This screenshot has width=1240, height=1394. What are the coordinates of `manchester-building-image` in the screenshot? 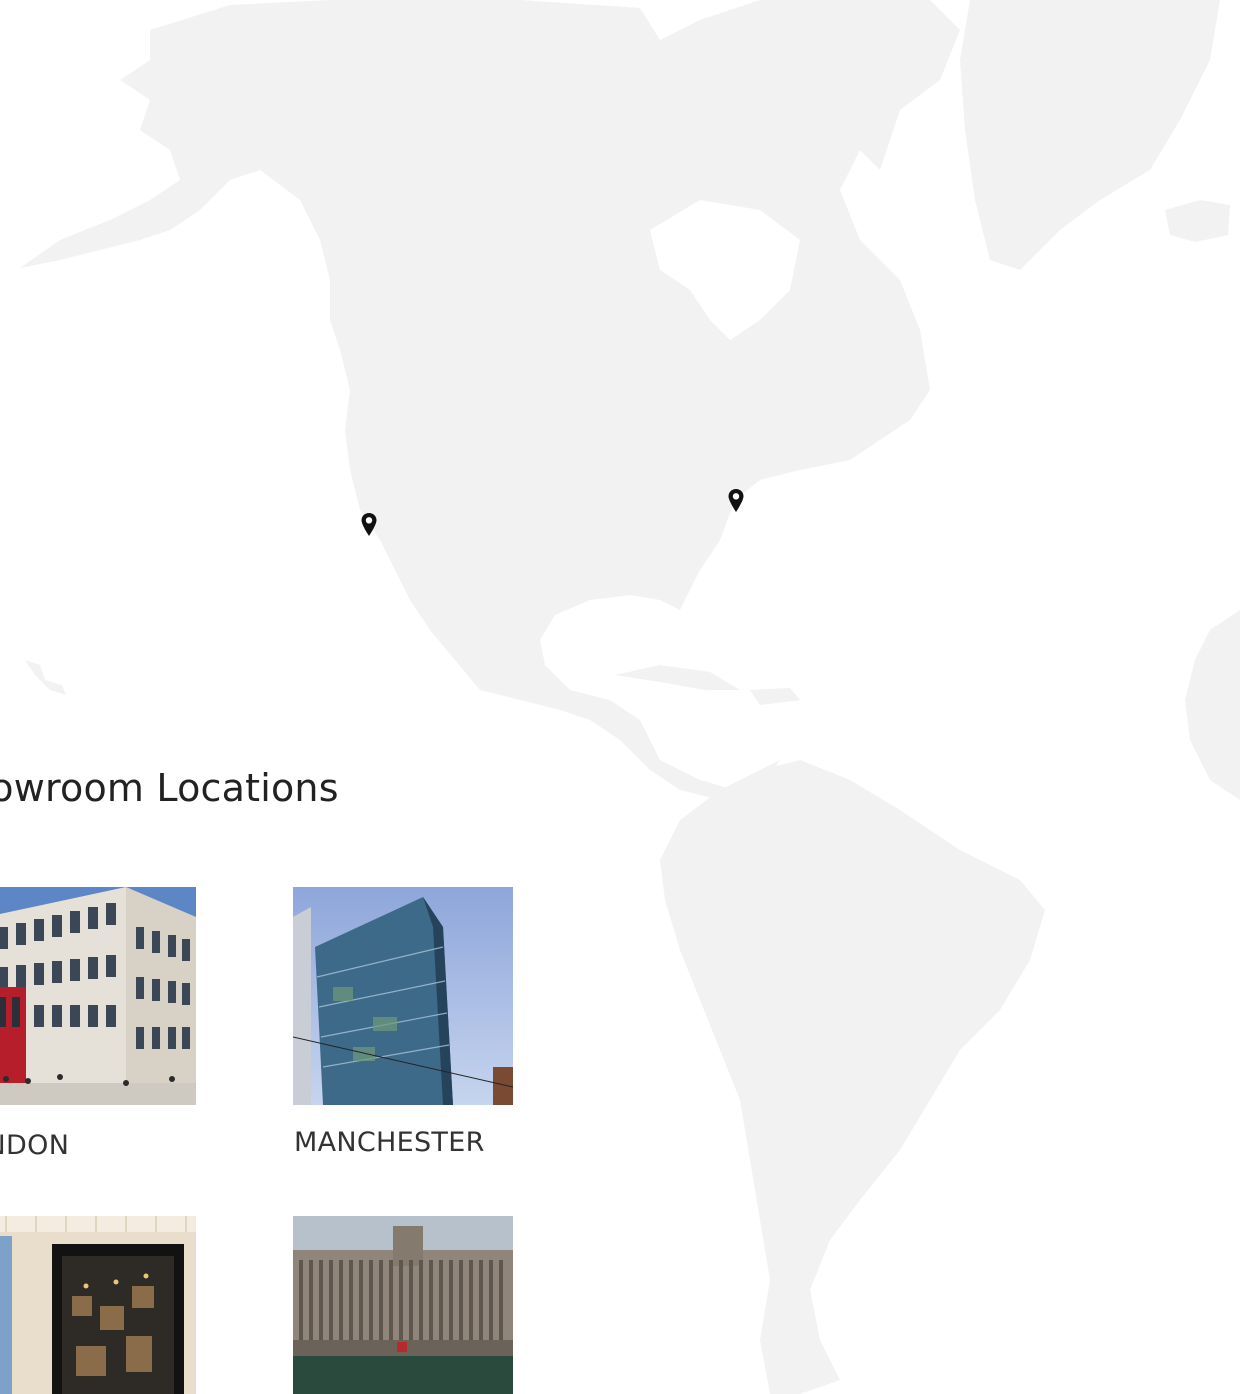 It's located at (403, 996).